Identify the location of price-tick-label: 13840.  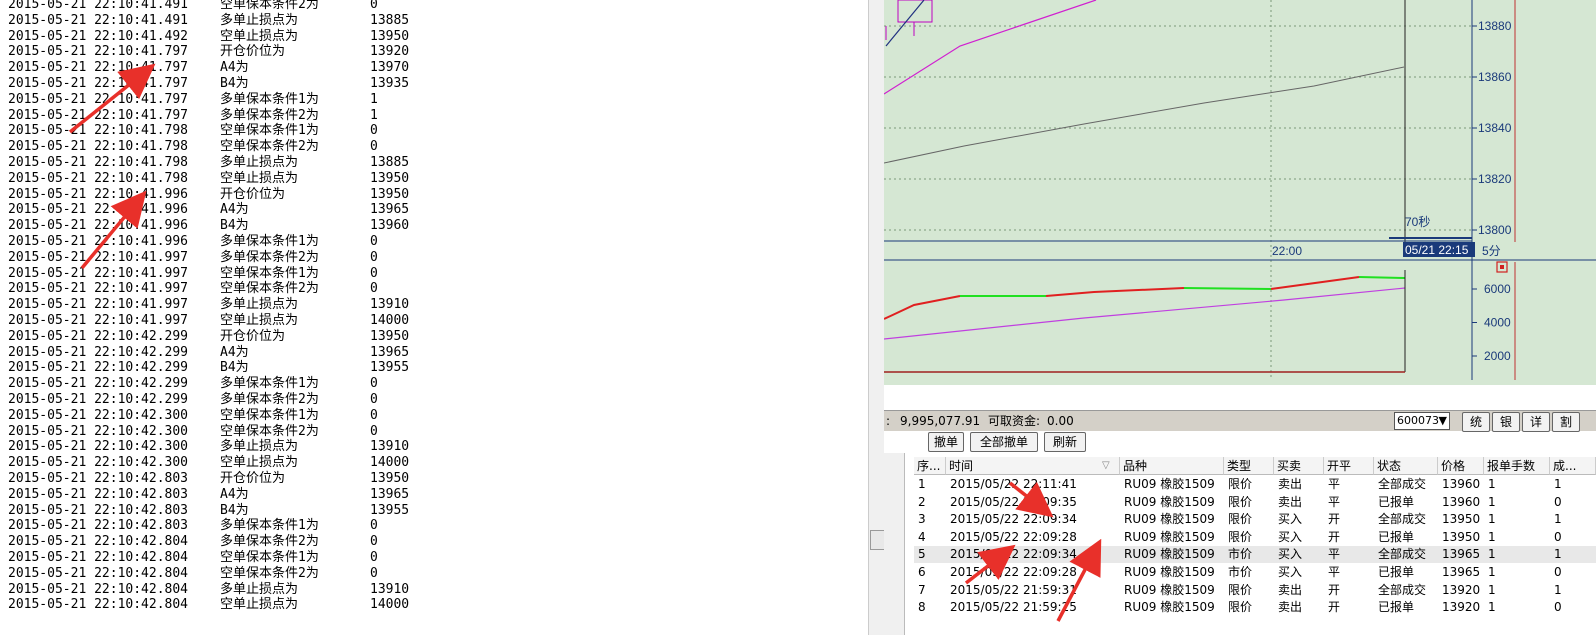
(1495, 128).